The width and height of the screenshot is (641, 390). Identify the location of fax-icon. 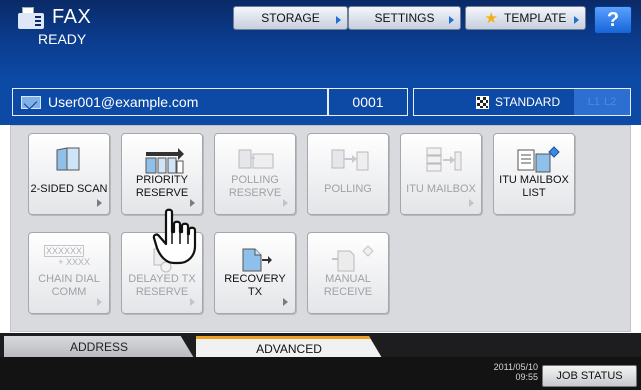
(31, 17).